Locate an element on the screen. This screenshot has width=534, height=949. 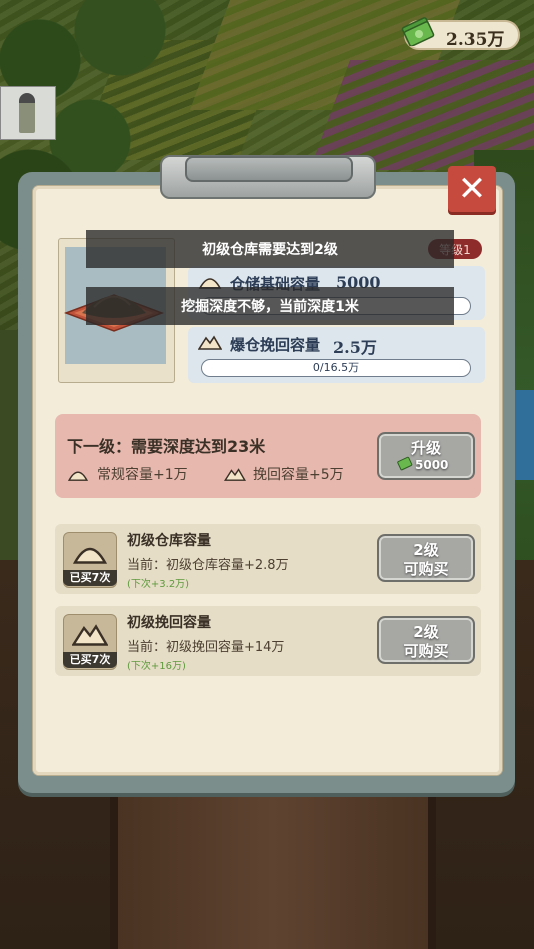
recover-capacity-bonus: 挽回容量+5万 is located at coordinates (298, 475).